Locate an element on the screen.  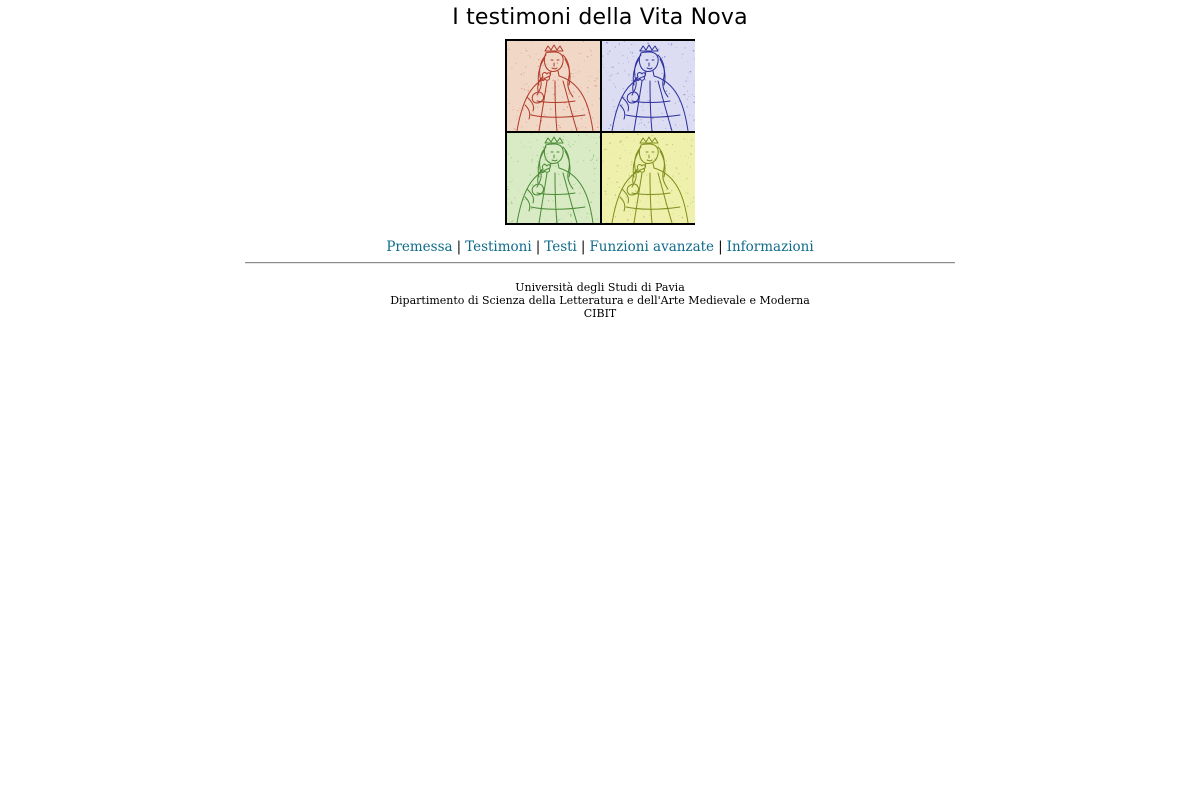
illustration-blue is located at coordinates (648, 86).